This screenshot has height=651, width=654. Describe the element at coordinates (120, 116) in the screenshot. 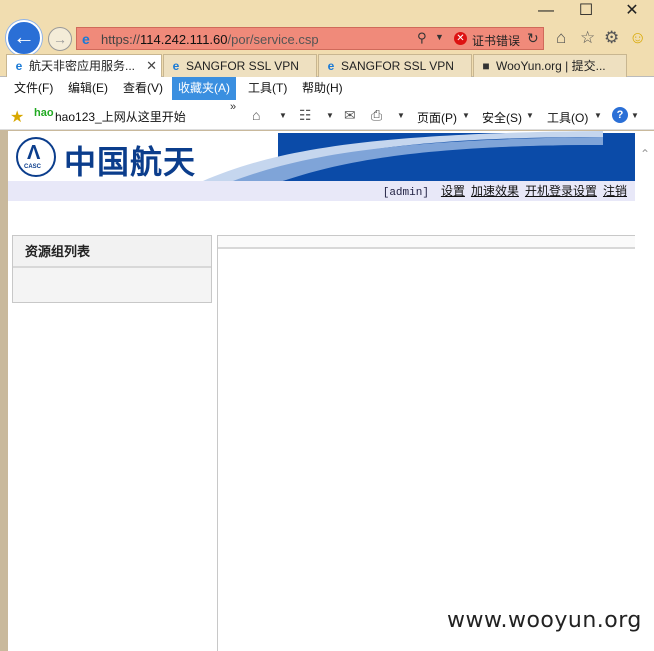

I see `favorite-link-hao123: hao123_上网从这里开始` at that location.